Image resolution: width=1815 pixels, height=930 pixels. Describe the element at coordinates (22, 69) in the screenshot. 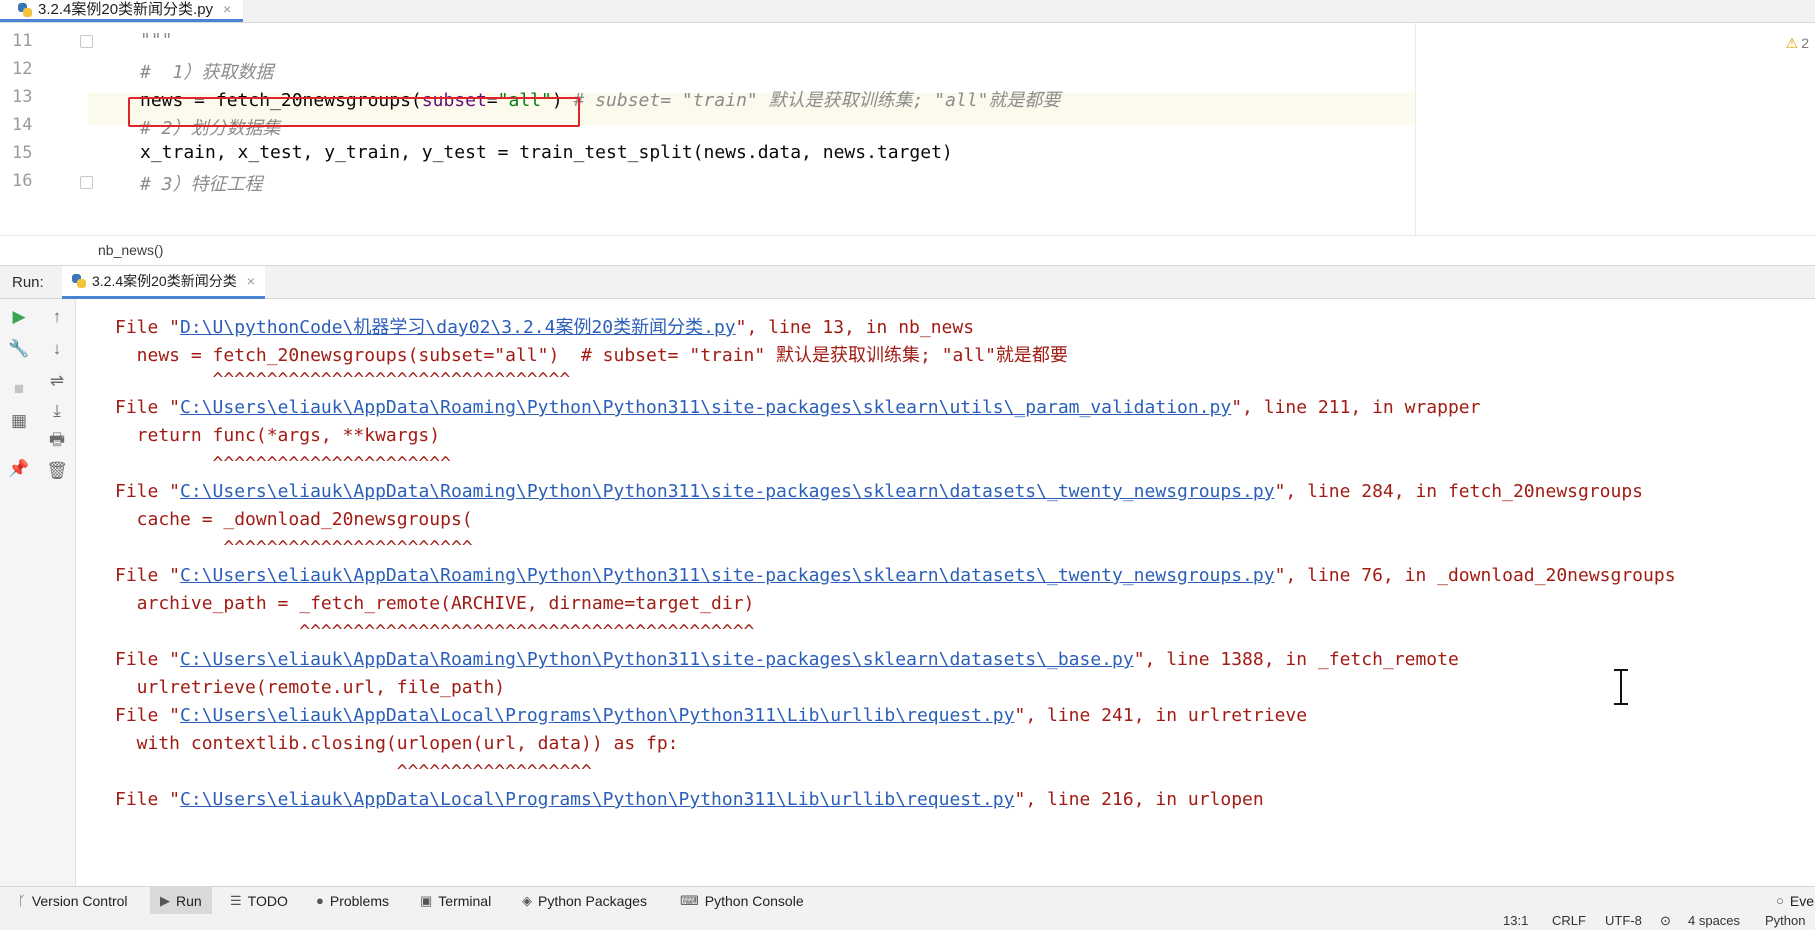

I see `line-number: 12` at that location.